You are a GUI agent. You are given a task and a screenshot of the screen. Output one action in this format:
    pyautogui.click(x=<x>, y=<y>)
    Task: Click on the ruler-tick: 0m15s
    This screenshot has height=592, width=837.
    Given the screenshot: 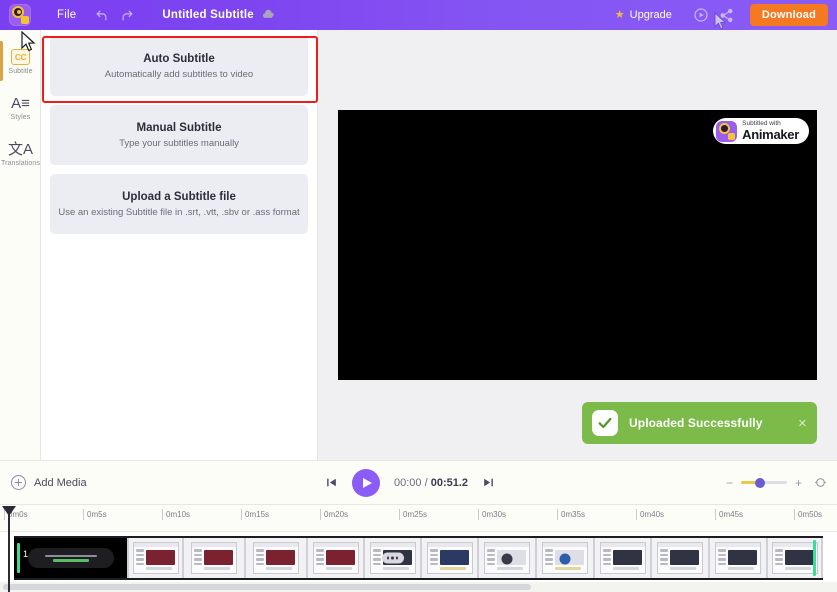 What is the action you would take?
    pyautogui.click(x=255, y=514)
    